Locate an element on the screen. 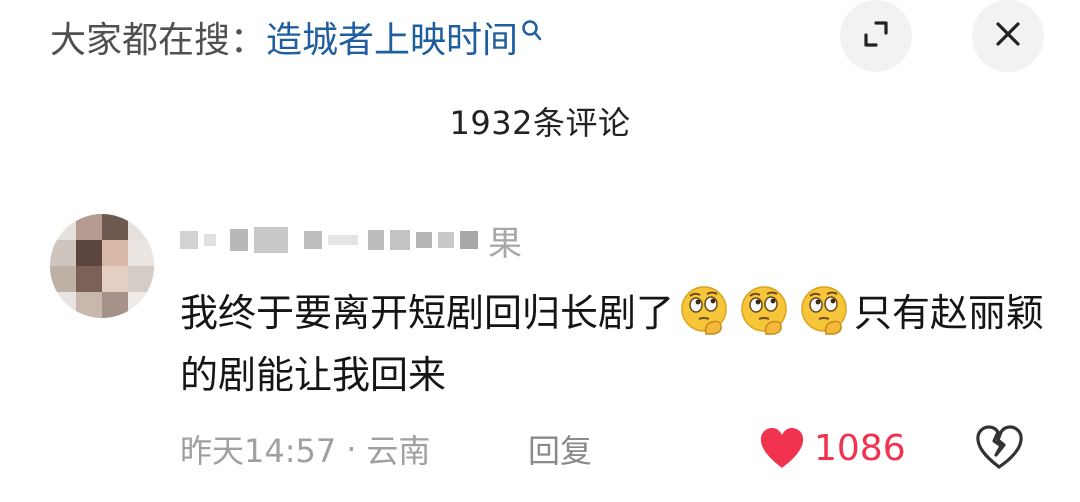 The image size is (1080, 502). broken-heart-icon is located at coordinates (999, 447).